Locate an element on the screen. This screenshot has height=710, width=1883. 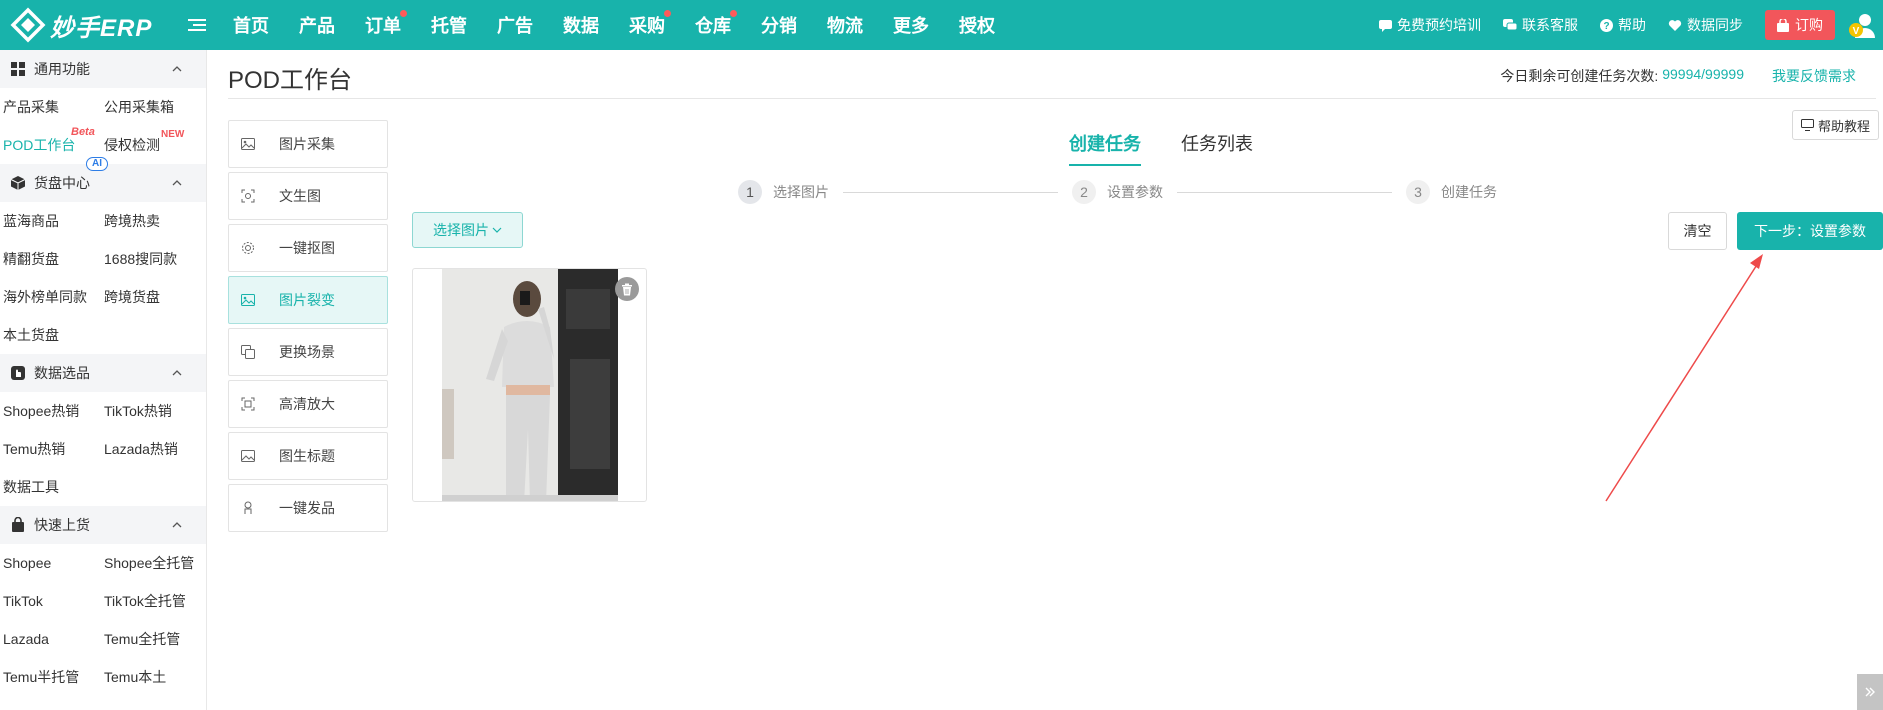
expand-panel-button is located at coordinates (1870, 692).